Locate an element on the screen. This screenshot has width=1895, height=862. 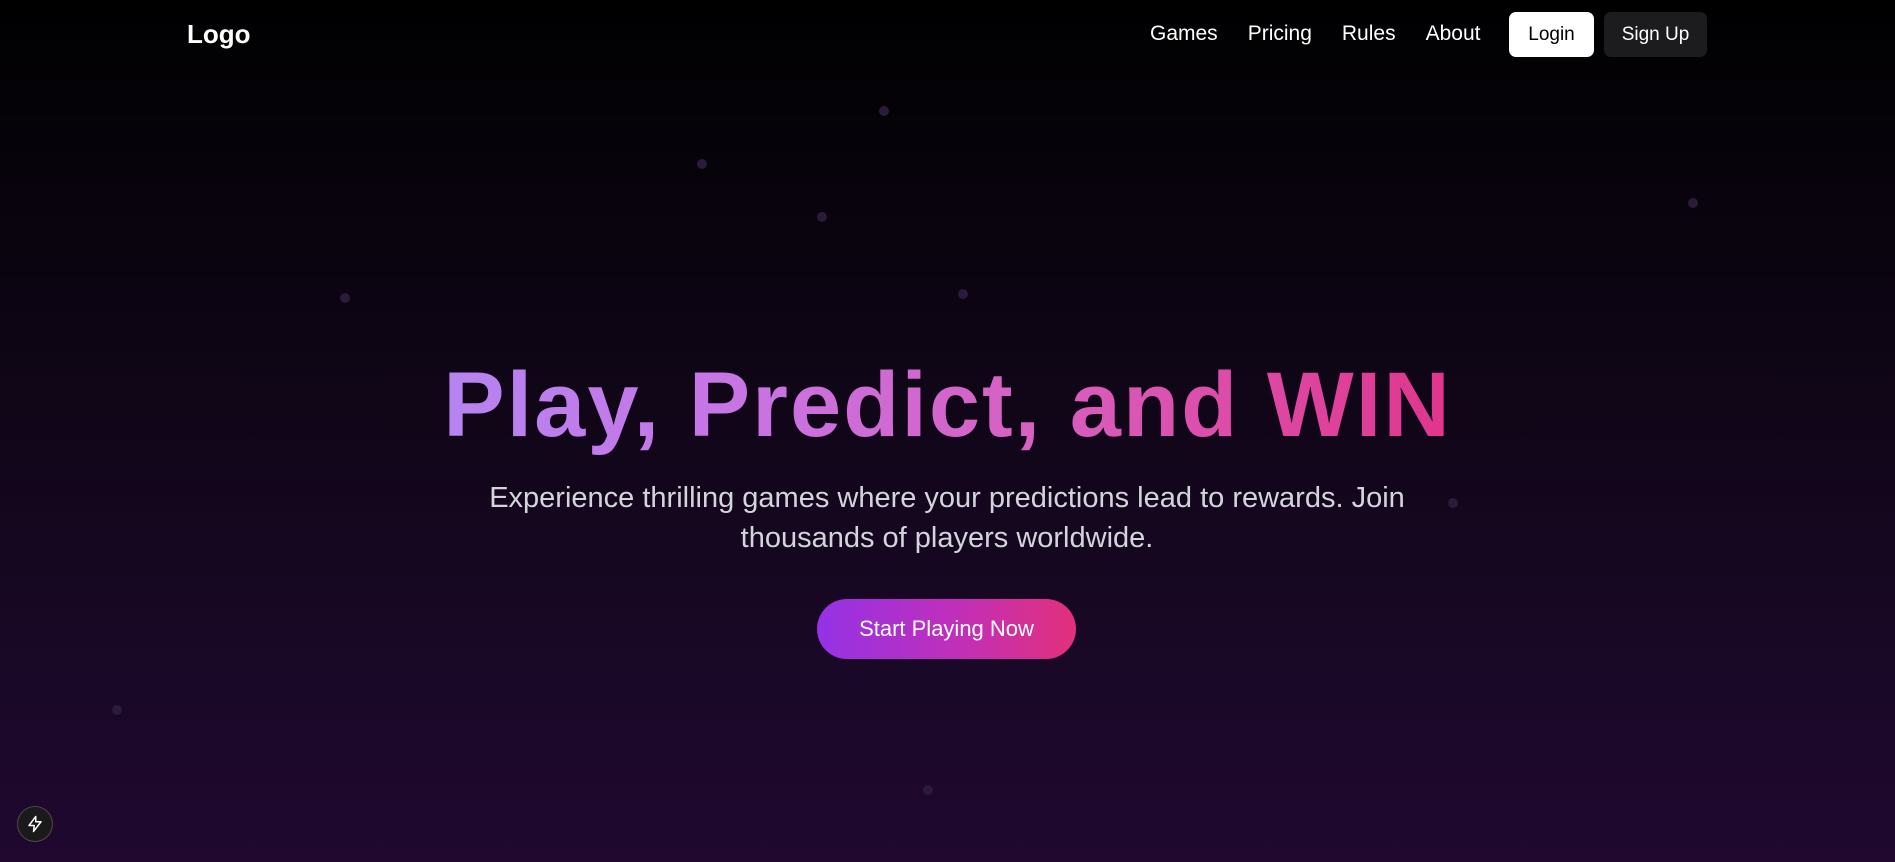
signup-button: Sign Up is located at coordinates (1655, 34).